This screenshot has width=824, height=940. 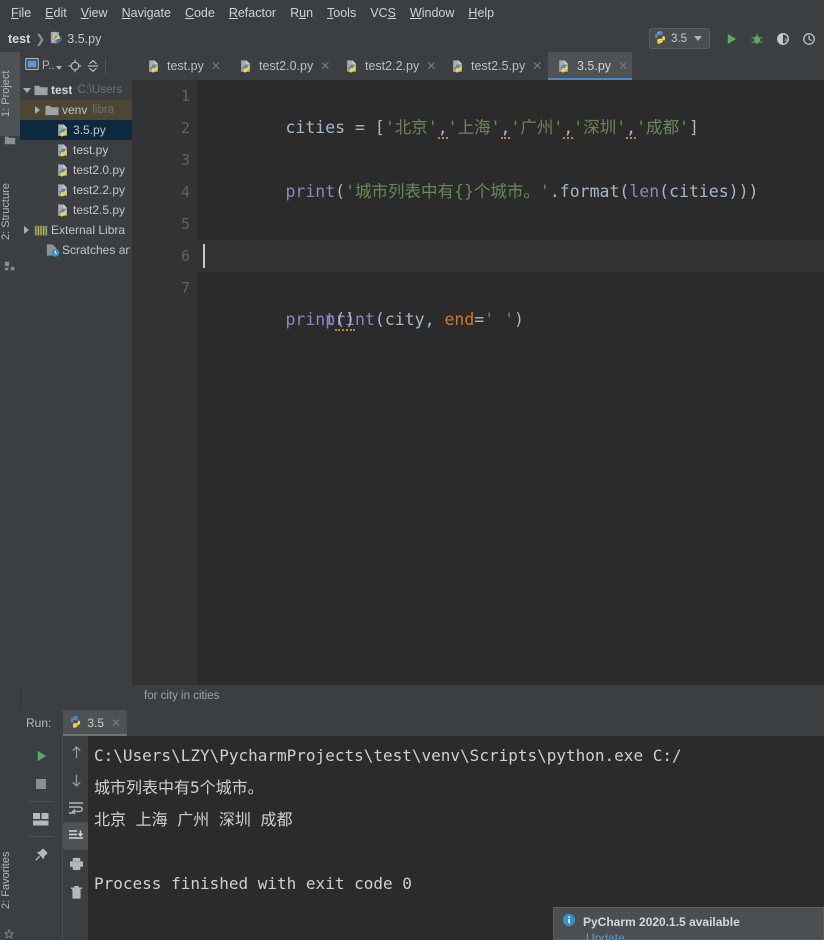 What do you see at coordinates (193, 819) in the screenshot?
I see `console-line-3: 北京 上海 广州 深圳 成都` at bounding box center [193, 819].